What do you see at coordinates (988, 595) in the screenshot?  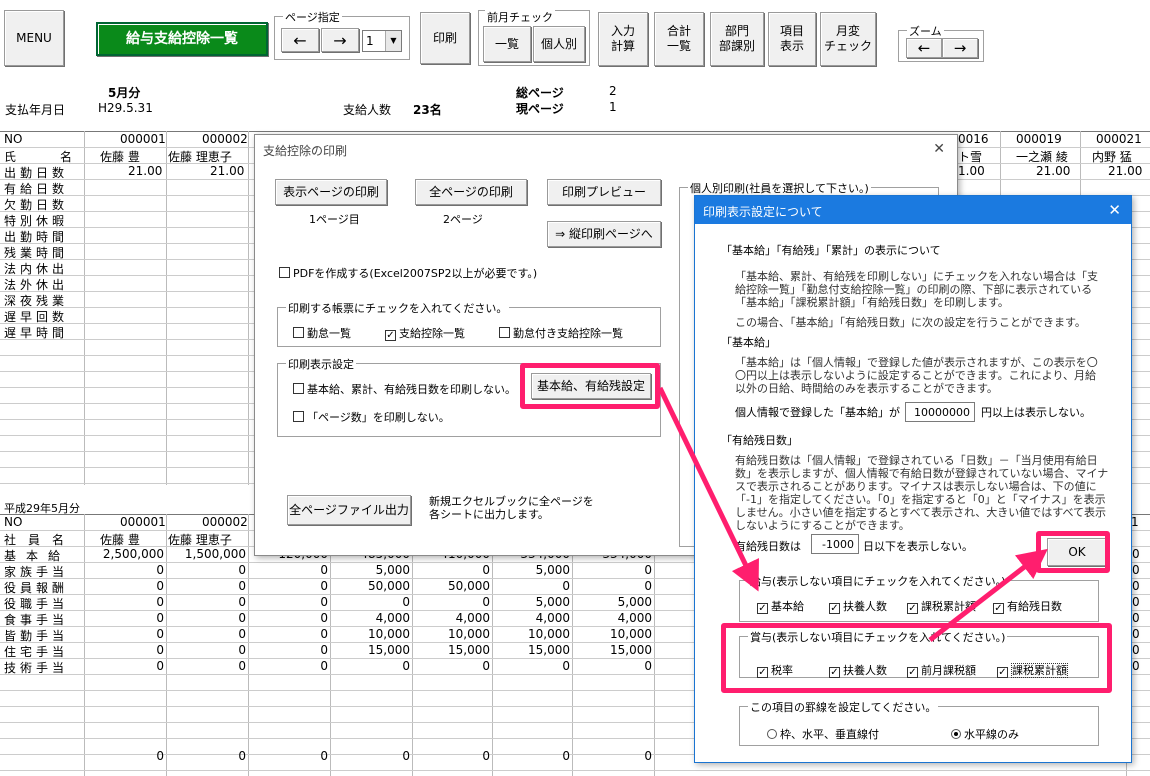 I see `arrow-to-ok-button` at bounding box center [988, 595].